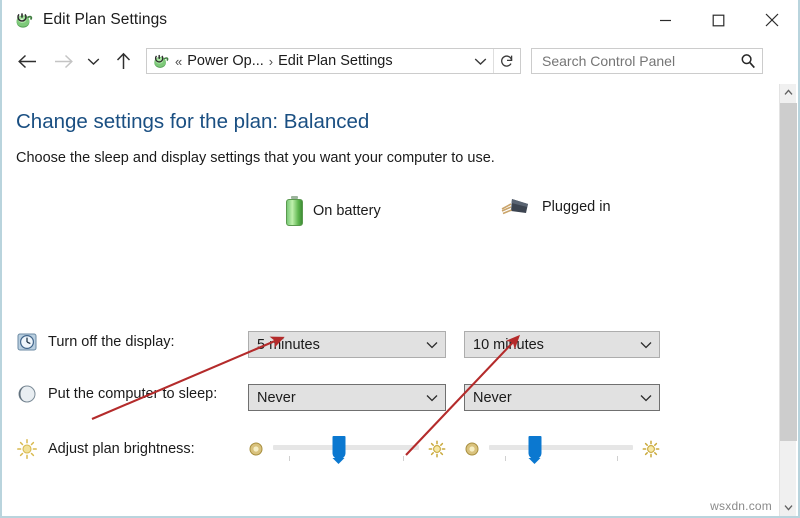 The width and height of the screenshot is (800, 518). What do you see at coordinates (63, 61) in the screenshot?
I see `forward-icon` at bounding box center [63, 61].